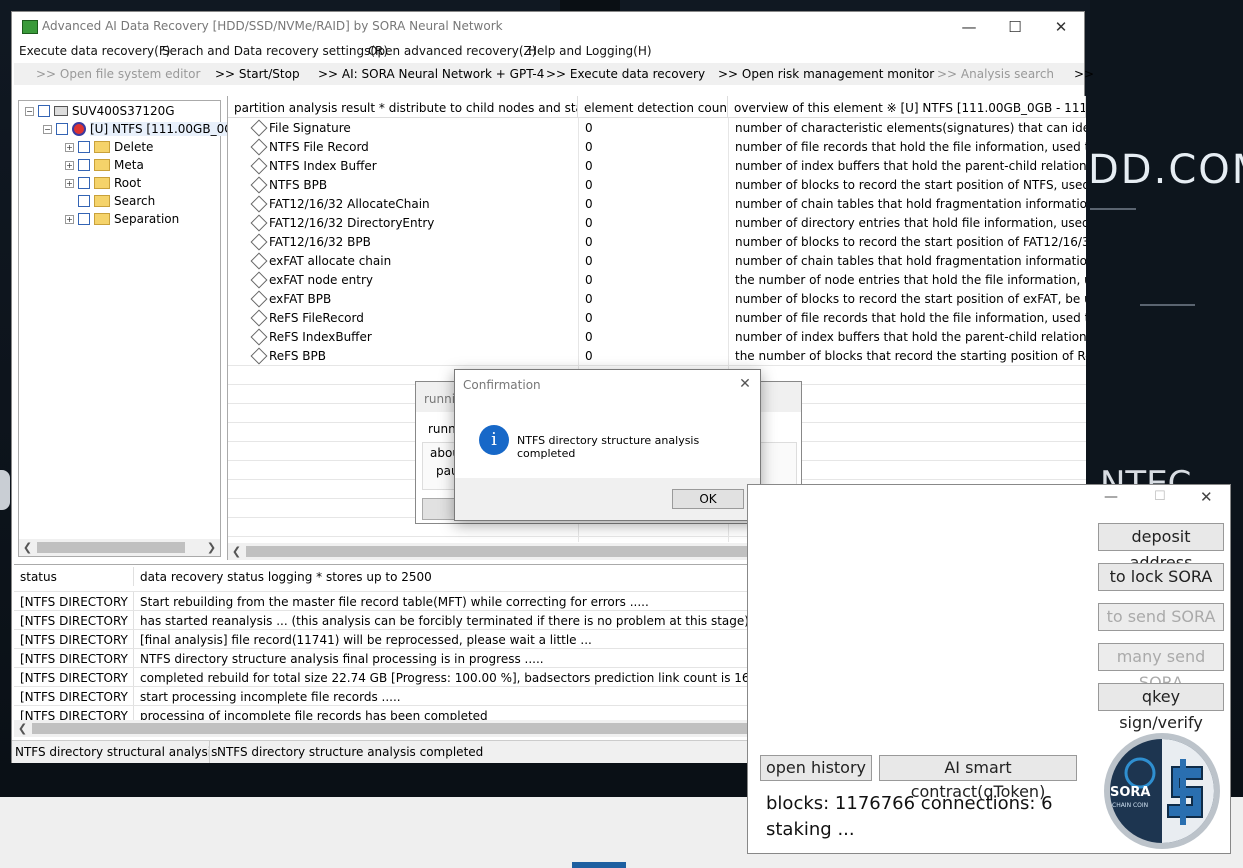 The height and width of the screenshot is (868, 1243). Describe the element at coordinates (298, 356) in the screenshot. I see `row-name: ReFS BPB` at that location.